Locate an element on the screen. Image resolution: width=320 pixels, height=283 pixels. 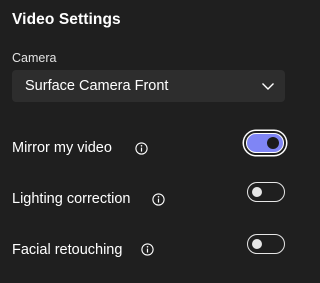
lighting-correction-toggle is located at coordinates (266, 192).